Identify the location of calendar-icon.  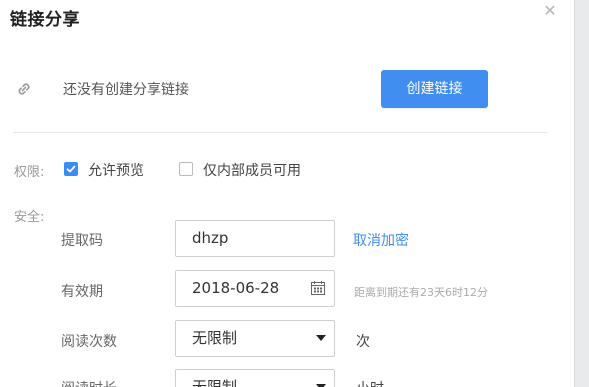
(318, 288).